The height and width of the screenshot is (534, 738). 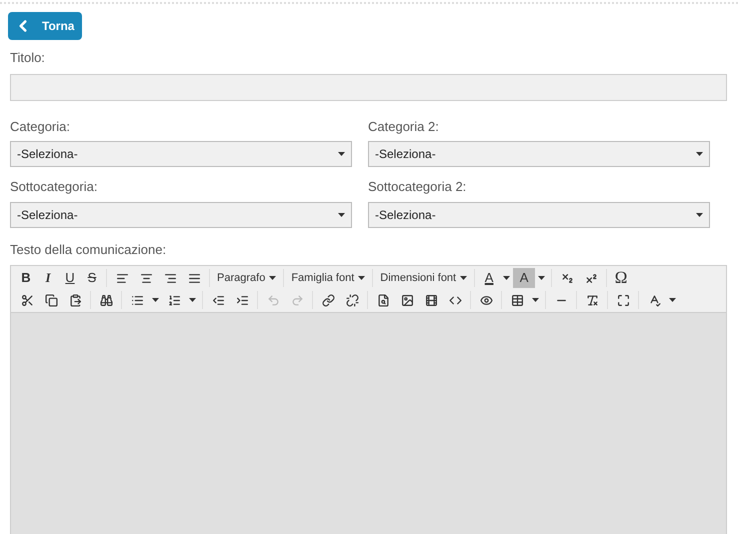 I want to click on field-label: Sottocategoria 2:, so click(x=418, y=187).